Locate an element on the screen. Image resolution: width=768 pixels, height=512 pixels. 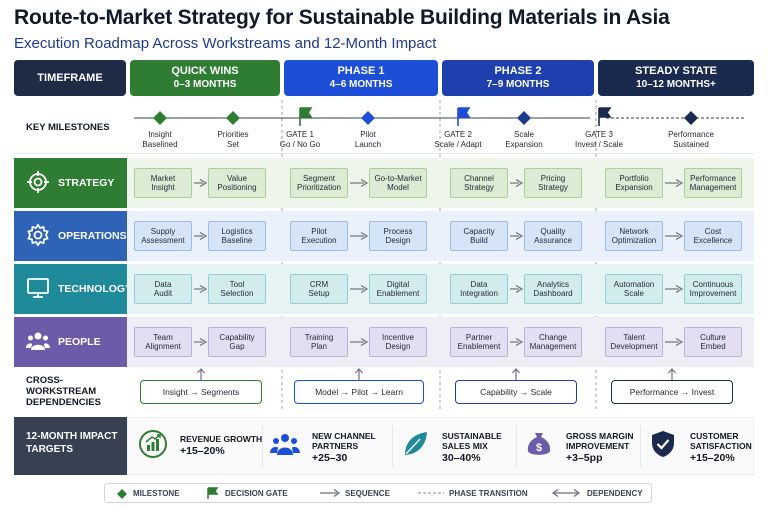
milestone-label: Priorities Set is located at coordinates (233, 139).